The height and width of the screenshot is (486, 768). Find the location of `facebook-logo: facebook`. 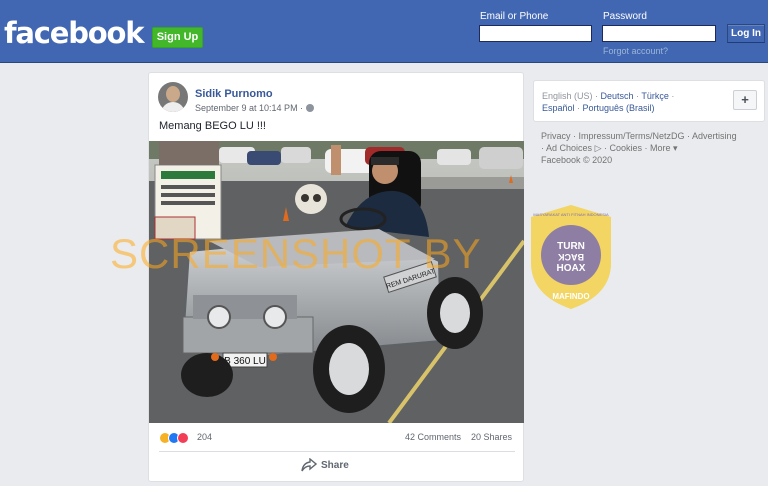

facebook-logo: facebook is located at coordinates (74, 33).